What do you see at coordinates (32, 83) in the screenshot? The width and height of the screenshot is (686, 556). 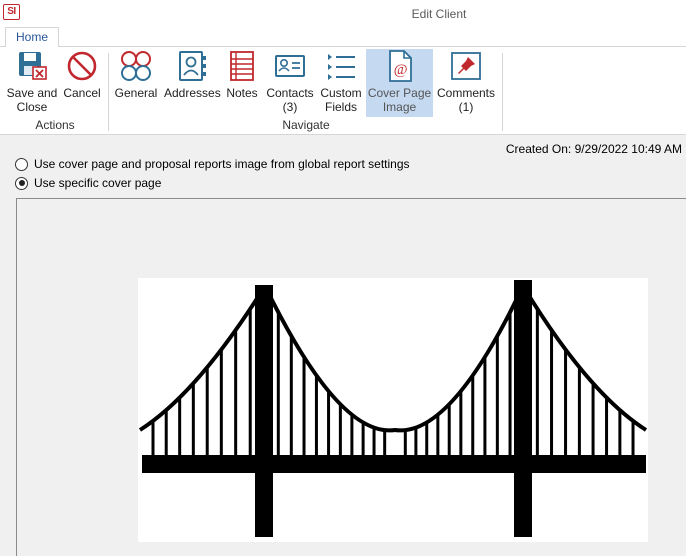 I see `save-and-close-button: Save and Close` at bounding box center [32, 83].